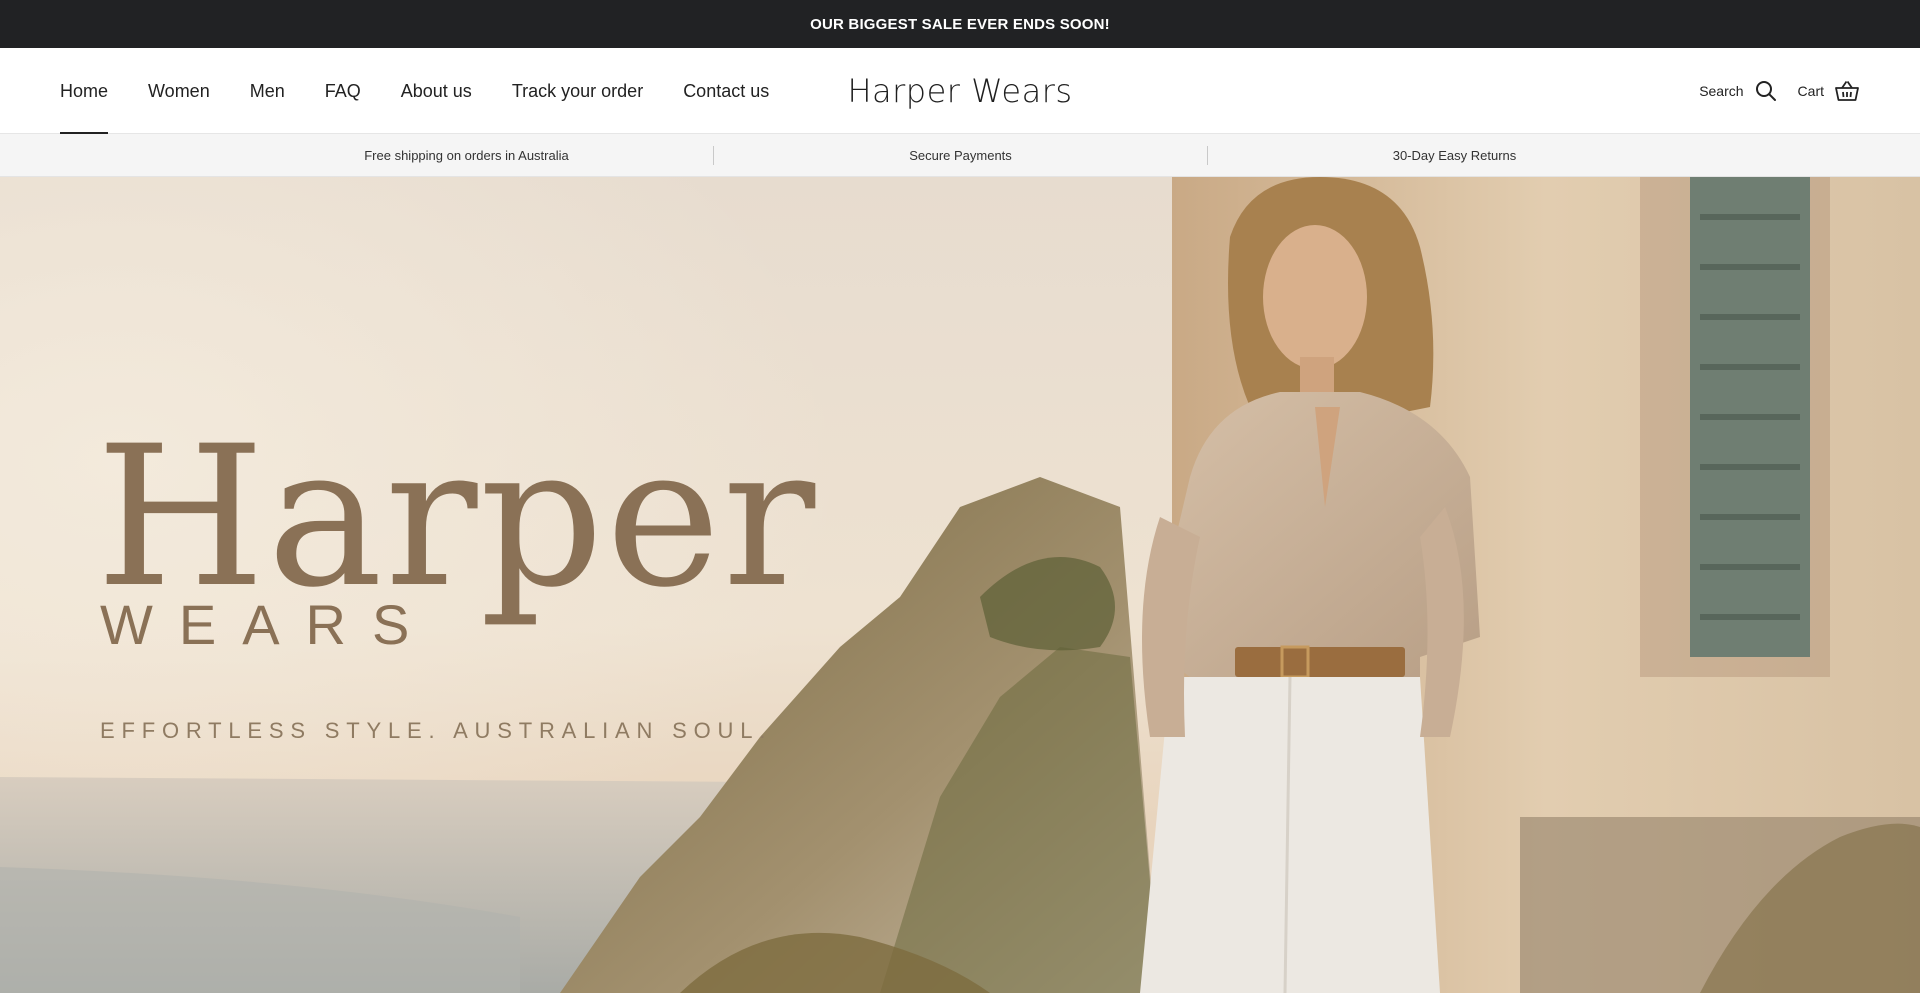  I want to click on basket-icon, so click(1847, 90).